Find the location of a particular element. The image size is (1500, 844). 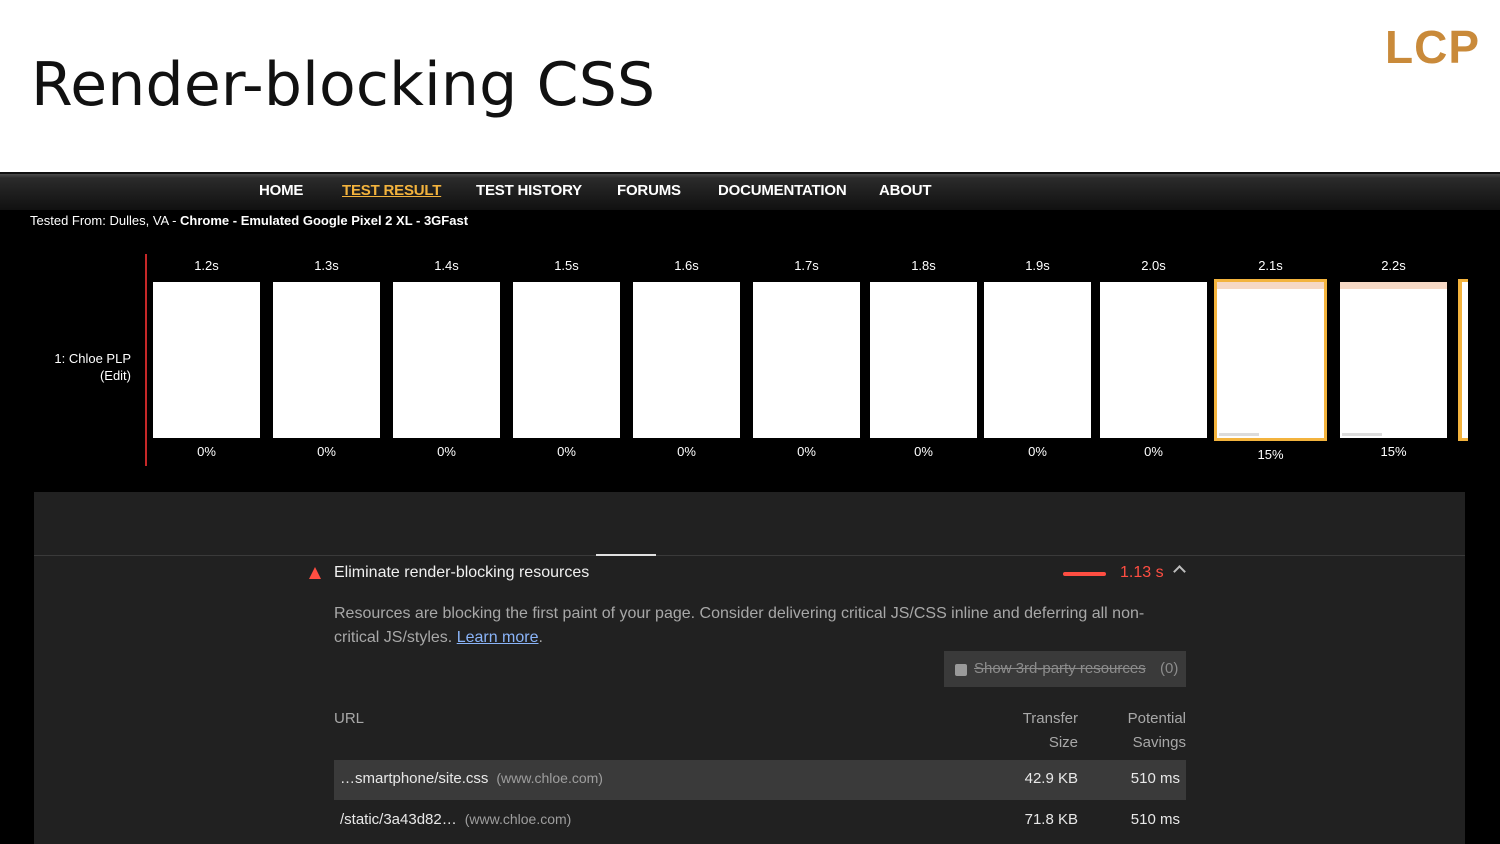

column-header-transfer-size: Transfer Size is located at coordinates (1036, 731).